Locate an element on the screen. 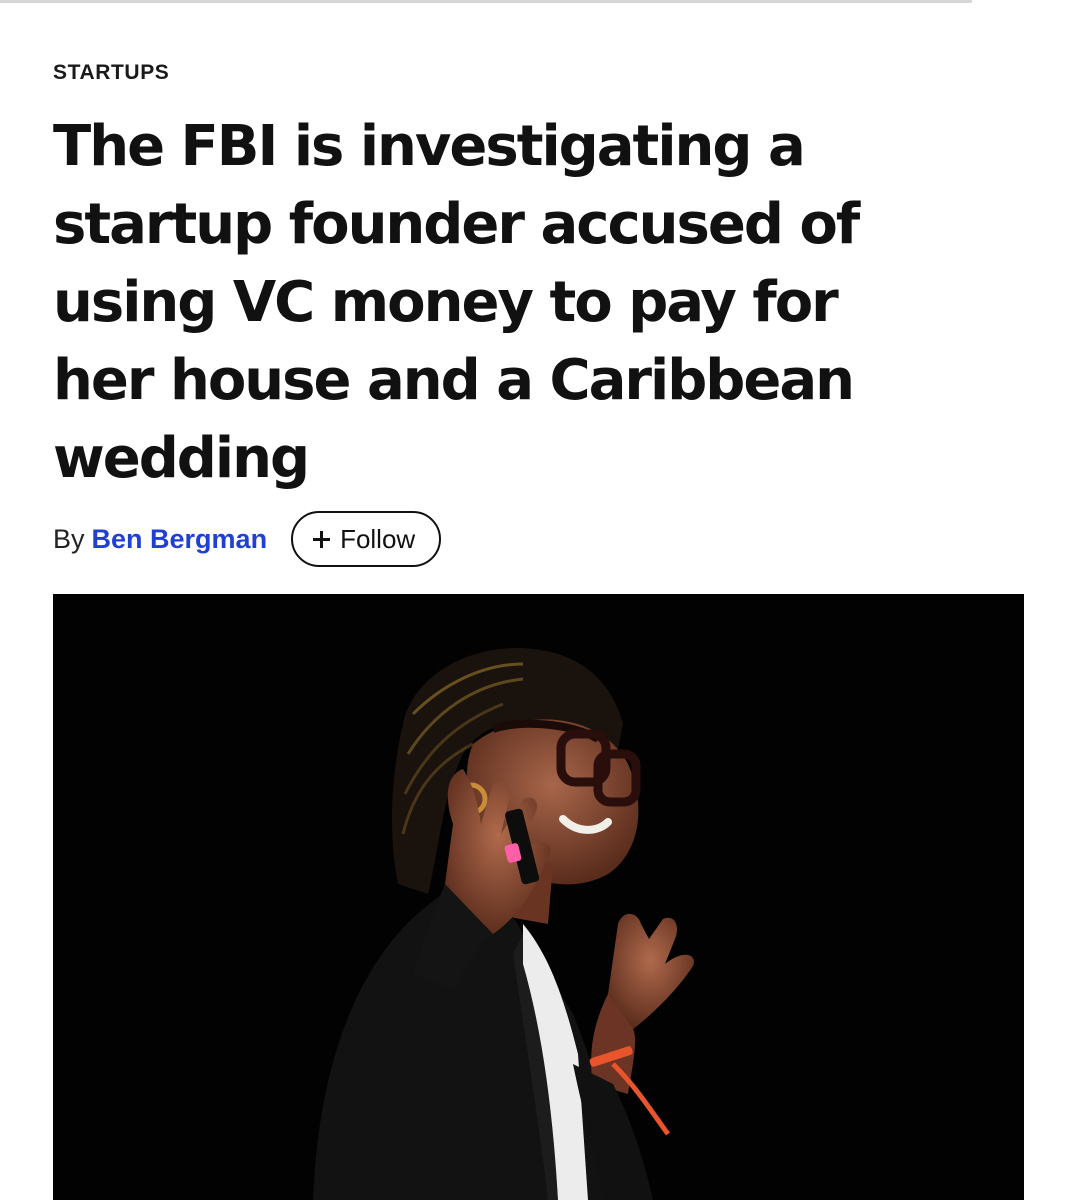 The width and height of the screenshot is (1078, 1200). follow-button: Follow is located at coordinates (366, 539).